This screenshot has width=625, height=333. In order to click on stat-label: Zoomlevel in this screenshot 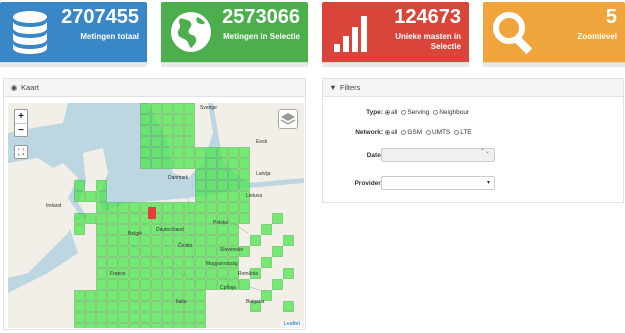, I will do `click(597, 36)`.